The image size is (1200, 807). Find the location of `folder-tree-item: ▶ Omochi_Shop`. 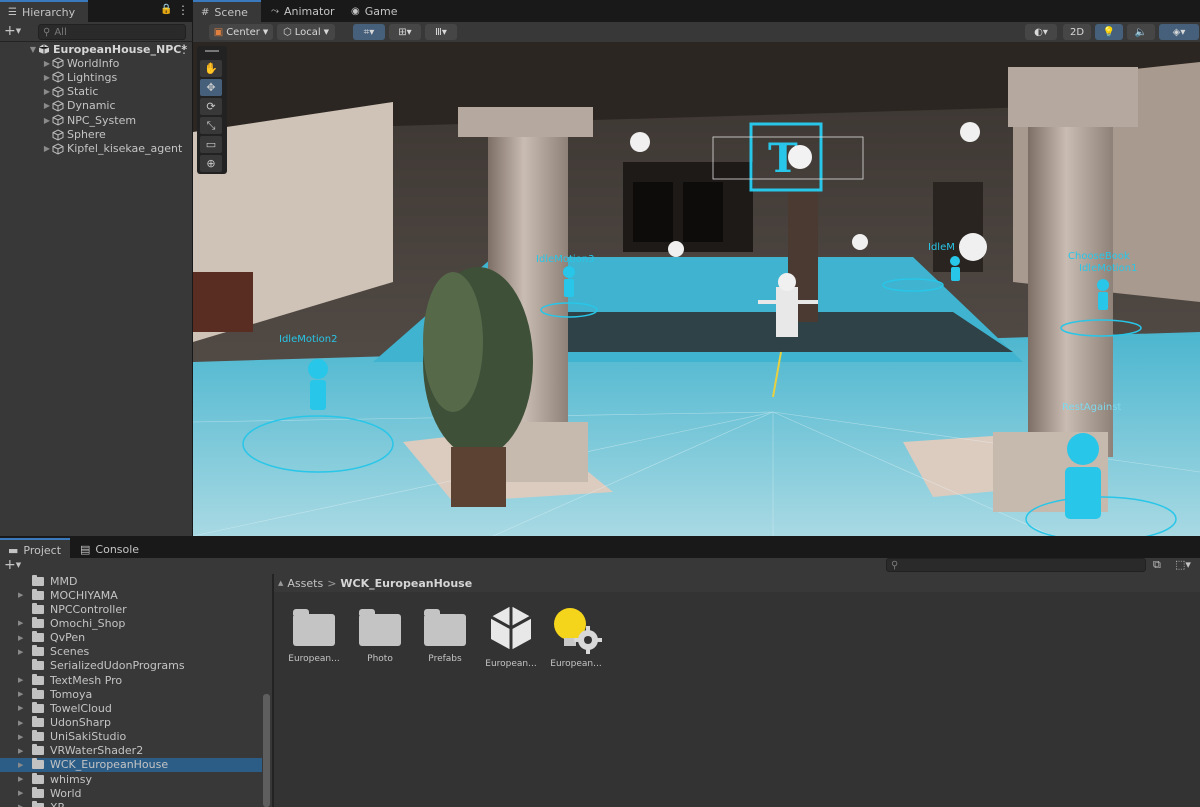

folder-tree-item: ▶ Omochi_Shop is located at coordinates (131, 623).